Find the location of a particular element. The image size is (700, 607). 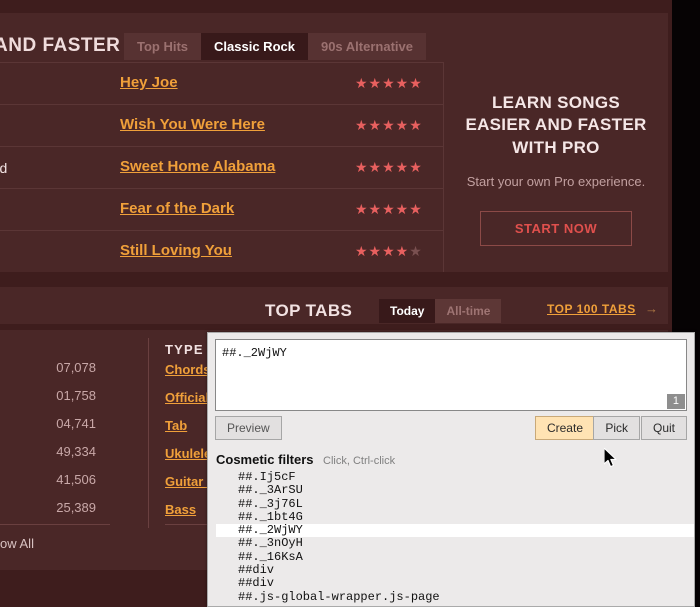

top-tabs-tab-group: Today All-time is located at coordinates (440, 311).